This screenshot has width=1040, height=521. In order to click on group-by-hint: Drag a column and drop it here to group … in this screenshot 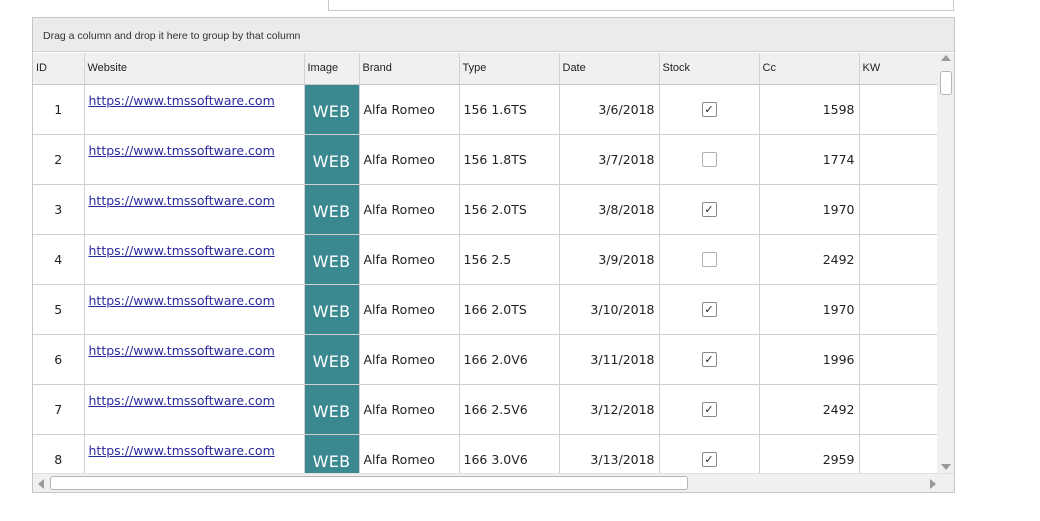, I will do `click(172, 36)`.